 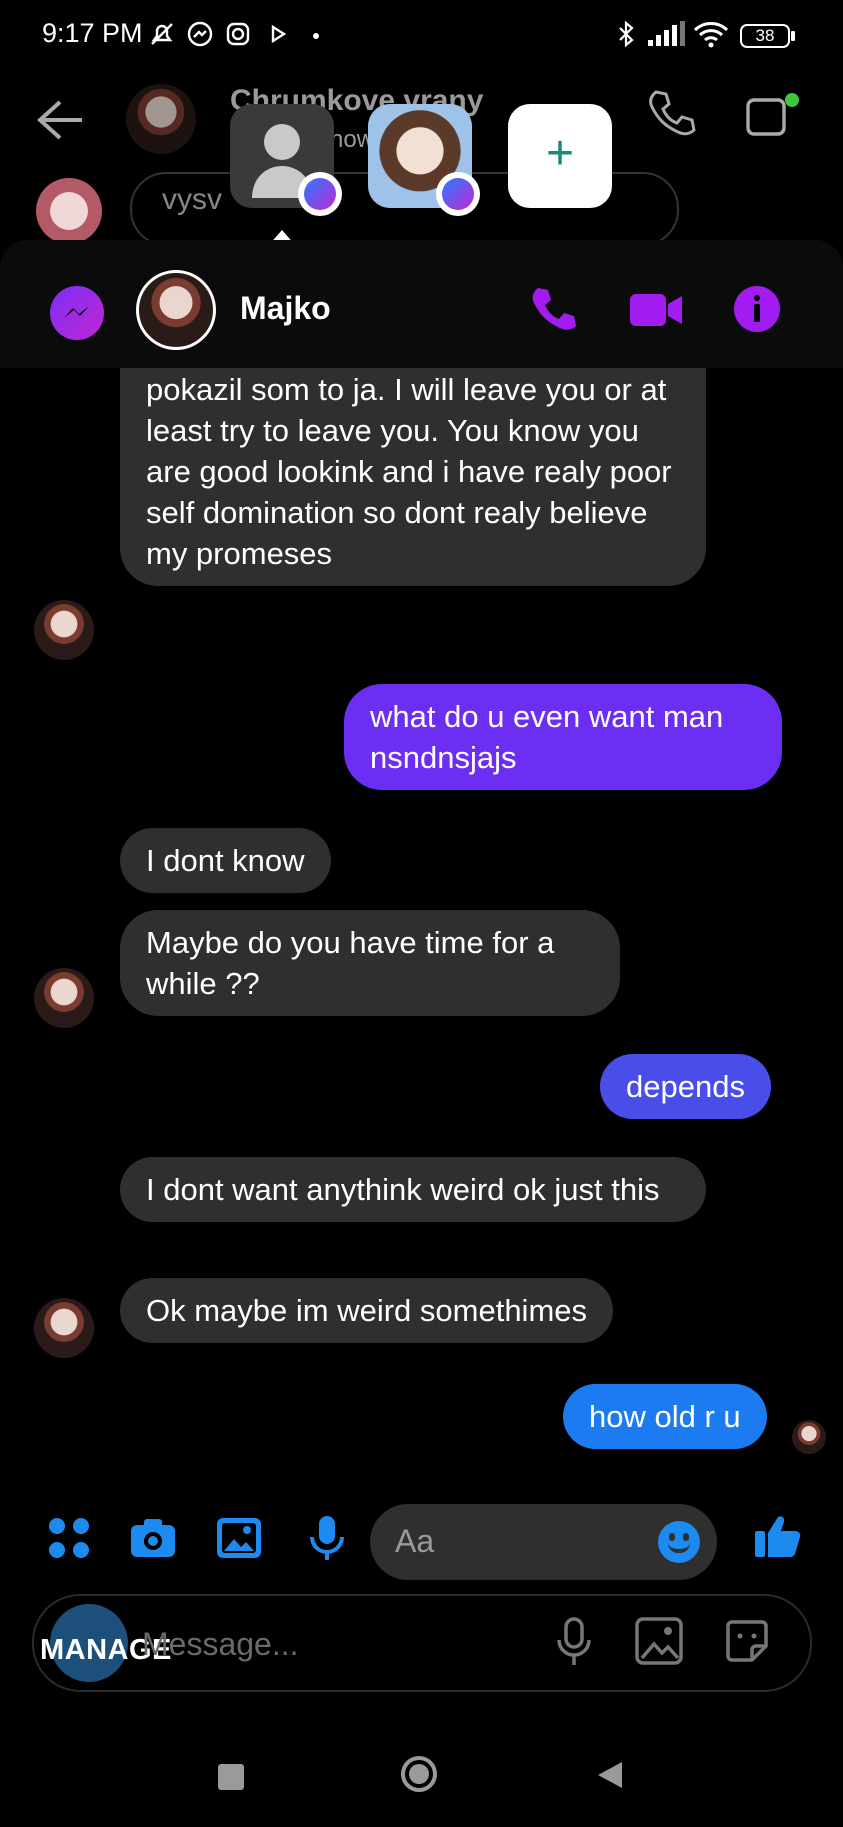 What do you see at coordinates (162, 34) in the screenshot?
I see `mute-icon` at bounding box center [162, 34].